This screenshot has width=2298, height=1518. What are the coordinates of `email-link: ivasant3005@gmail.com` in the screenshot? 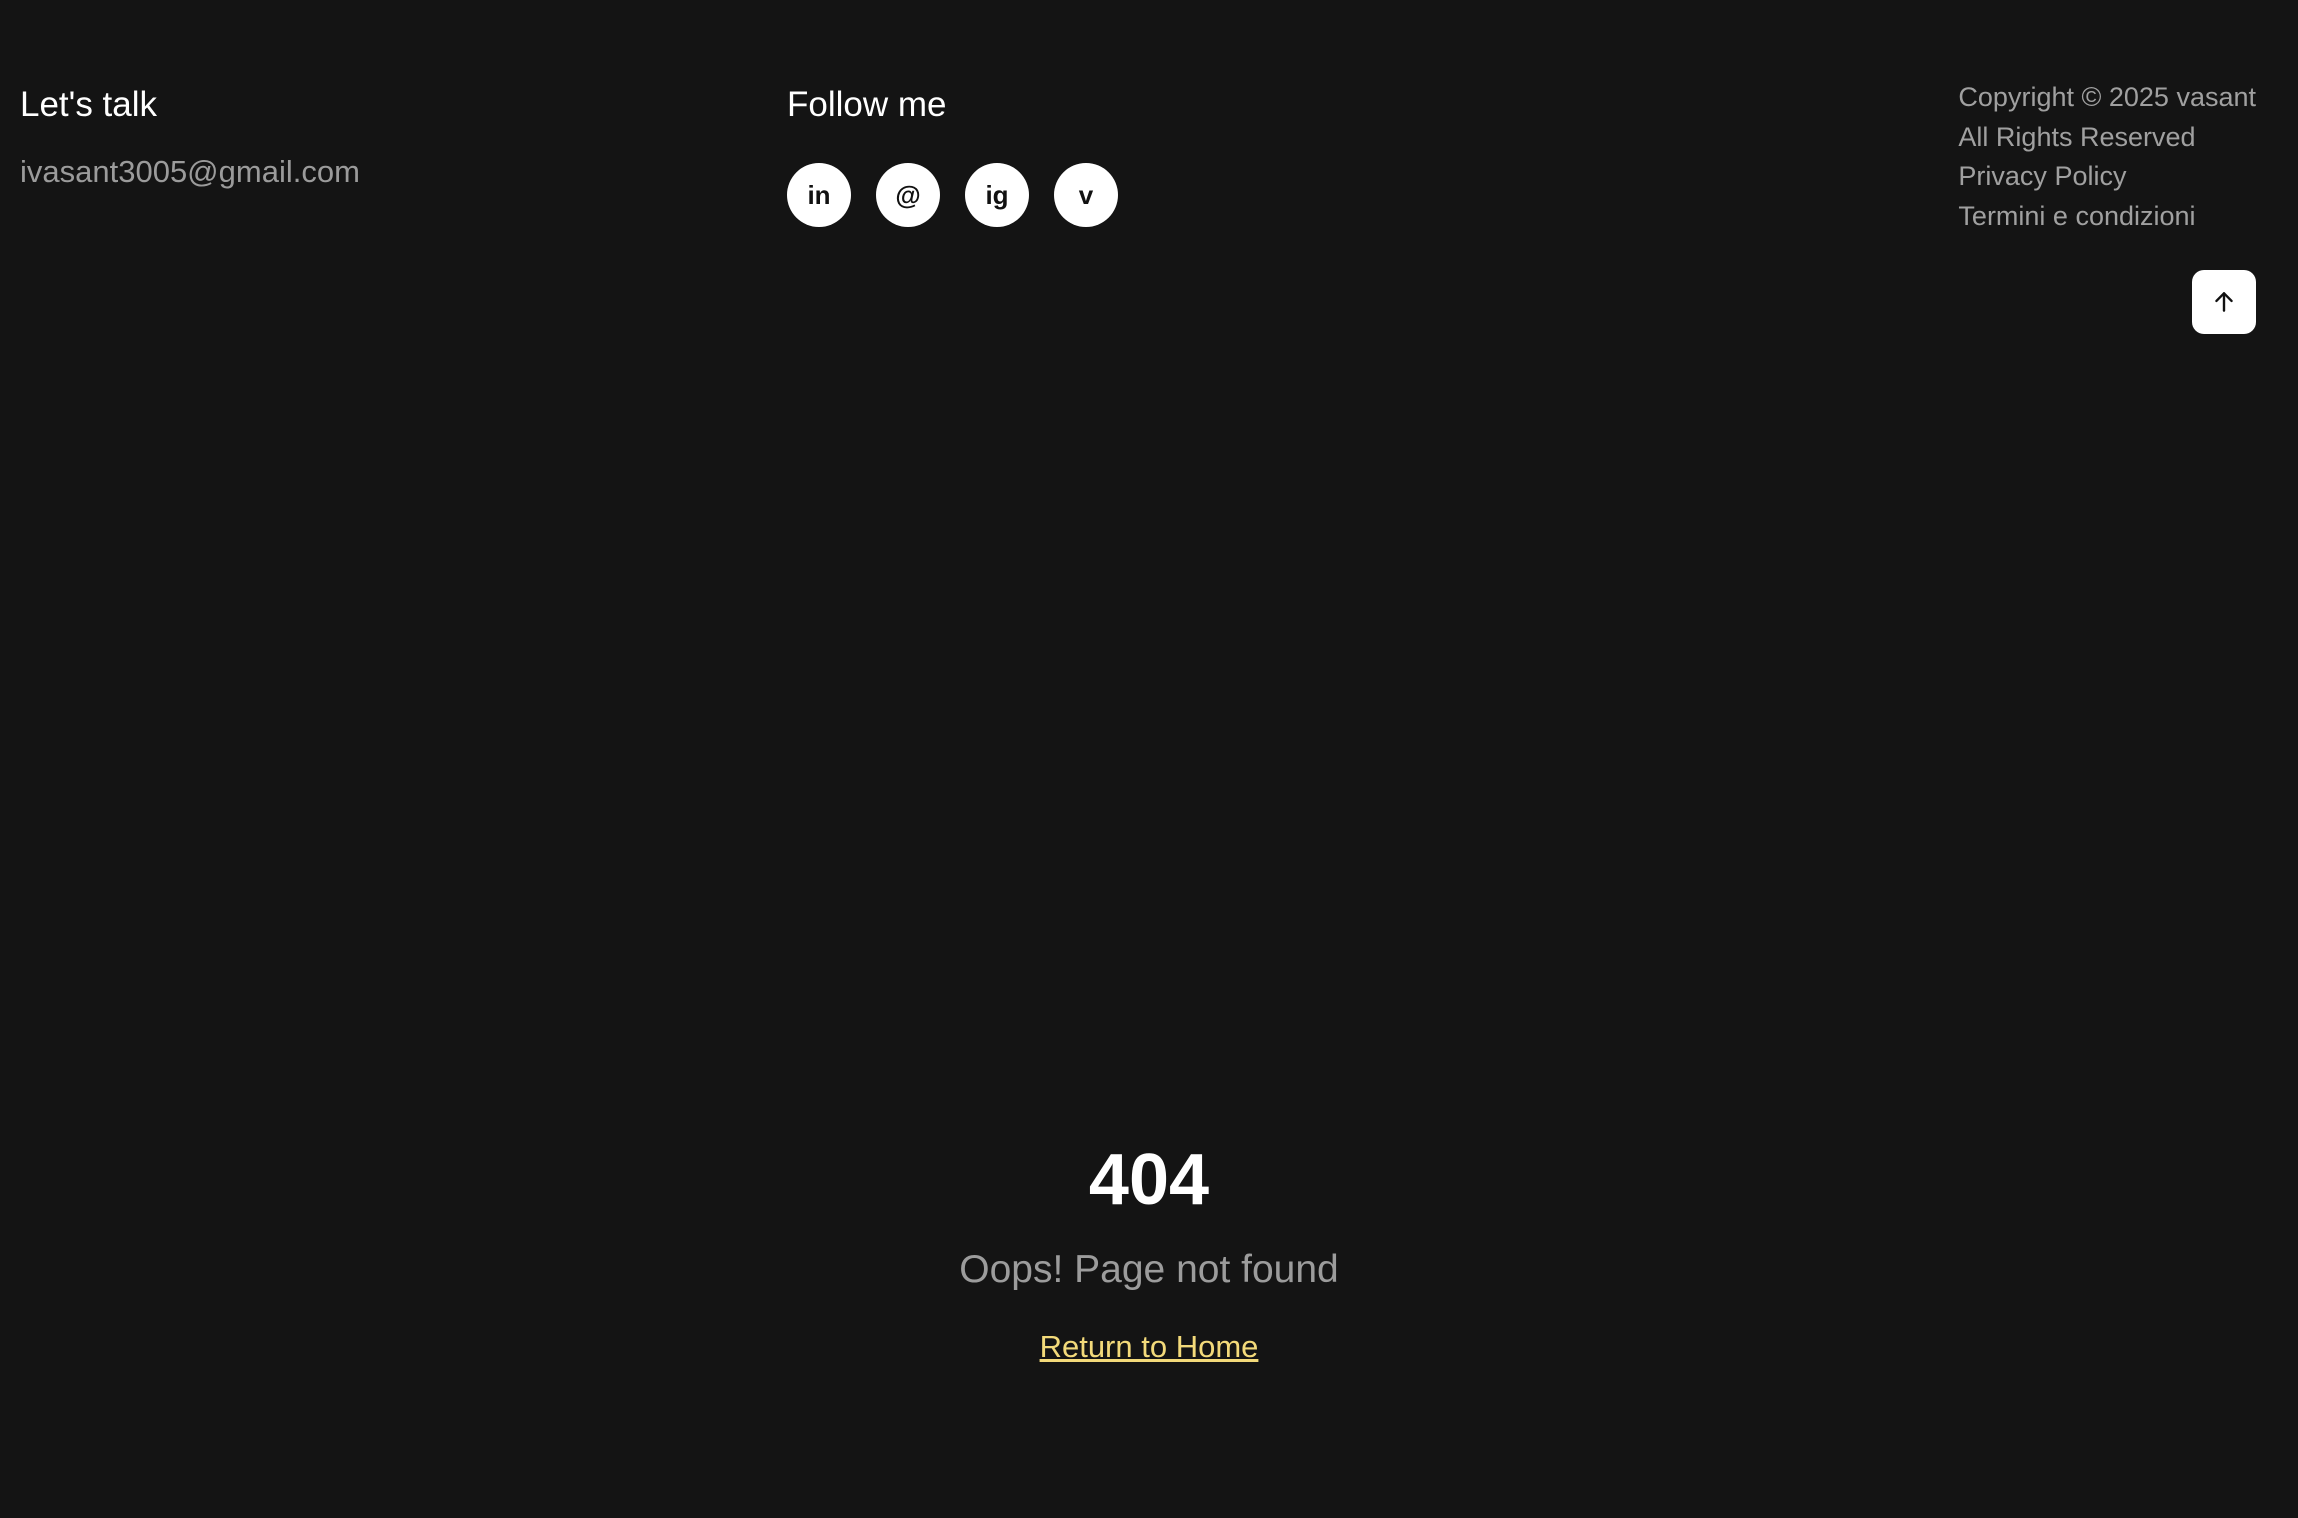 It's located at (190, 172).